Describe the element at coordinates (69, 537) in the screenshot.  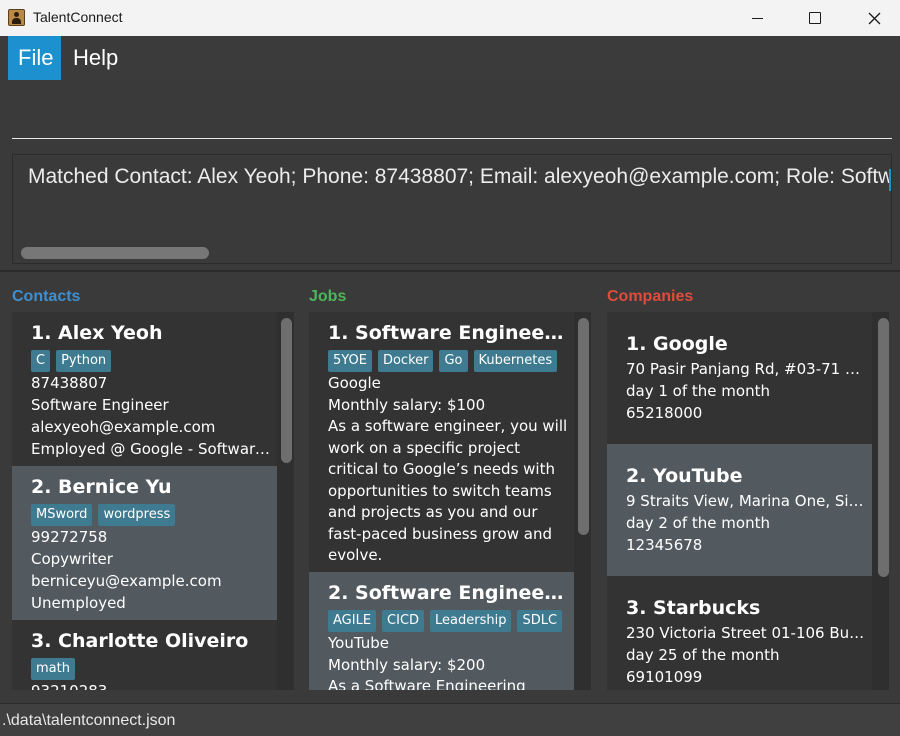
I see `contact-phone: 99272758` at that location.